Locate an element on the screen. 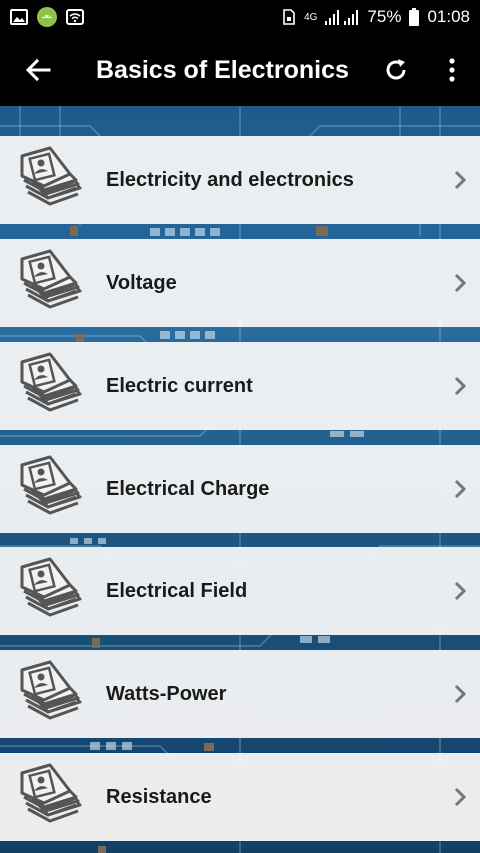 The width and height of the screenshot is (480, 853). list-item: Resistance is located at coordinates (240, 797).